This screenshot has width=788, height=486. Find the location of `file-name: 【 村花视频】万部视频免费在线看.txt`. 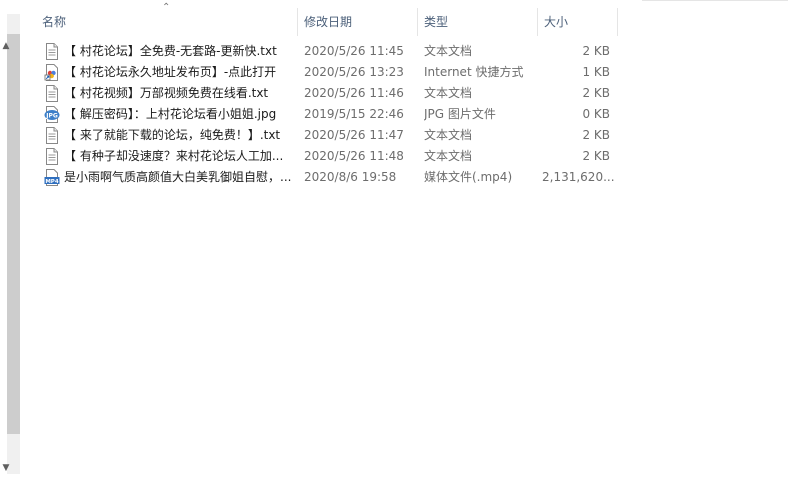

file-name: 【 村花视频】万部视频免费在线看.txt is located at coordinates (166, 93).